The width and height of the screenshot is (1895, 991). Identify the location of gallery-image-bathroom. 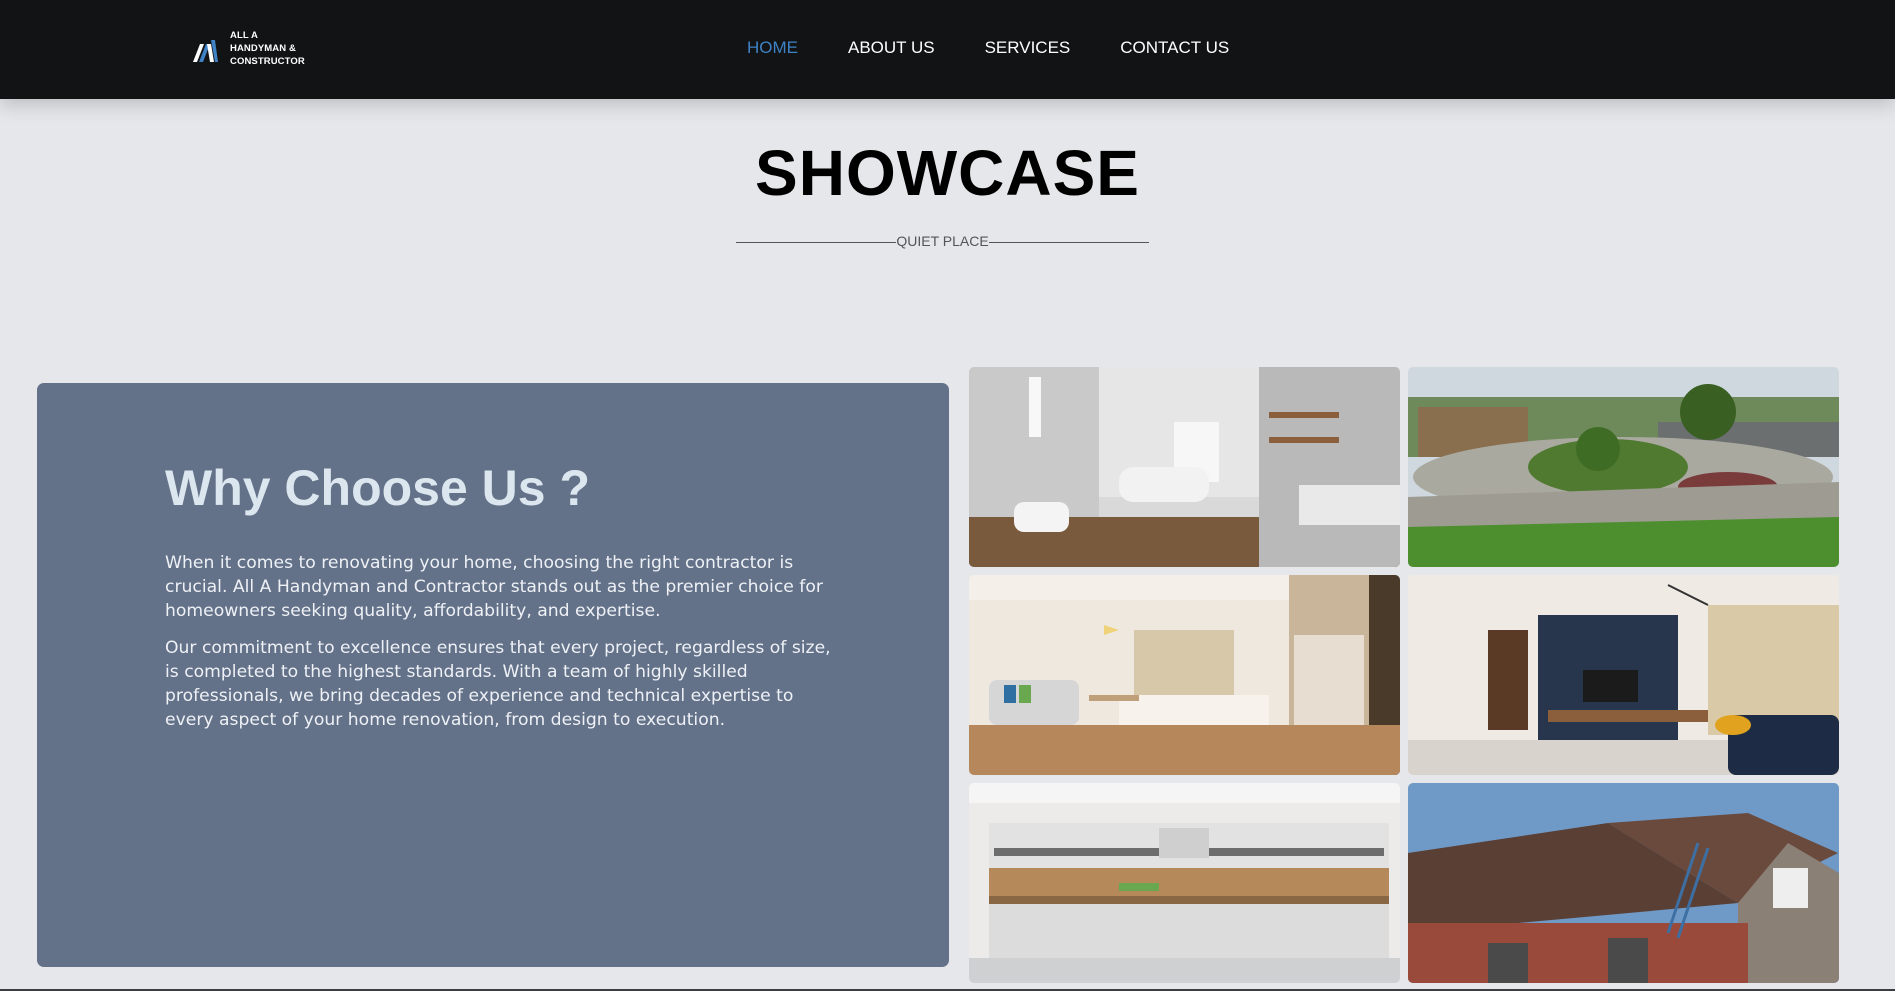
(1184, 467).